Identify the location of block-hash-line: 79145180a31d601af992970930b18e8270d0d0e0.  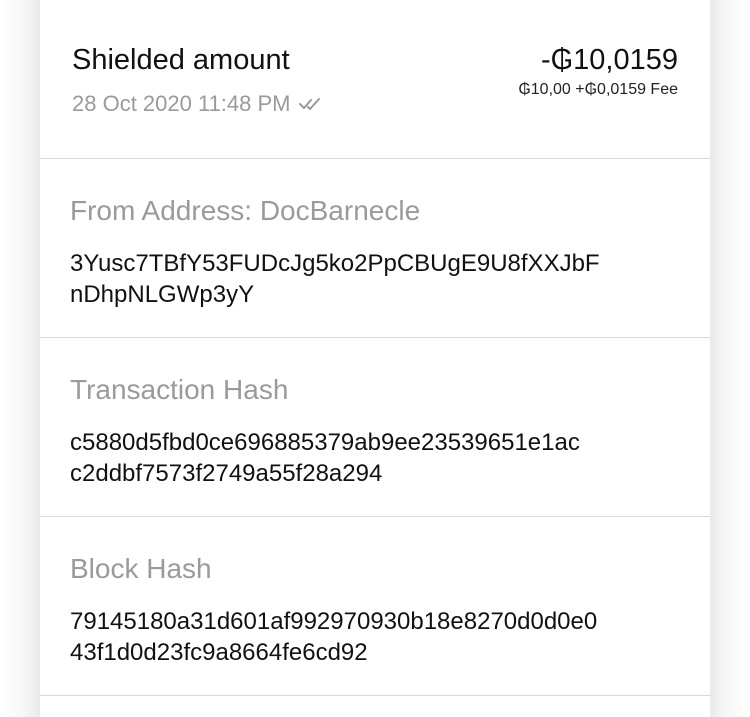
(334, 621).